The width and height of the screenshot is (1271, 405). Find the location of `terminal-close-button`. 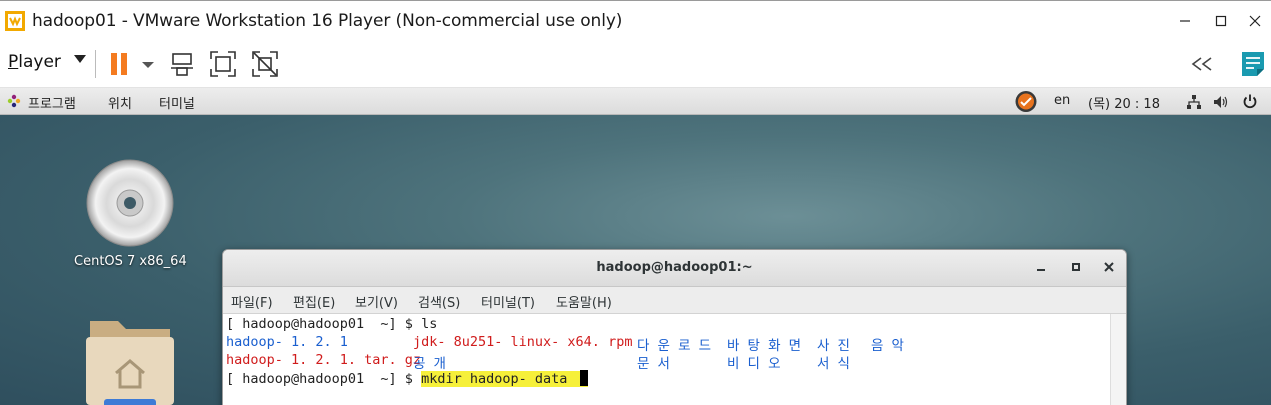

terminal-close-button is located at coordinates (1109, 268).